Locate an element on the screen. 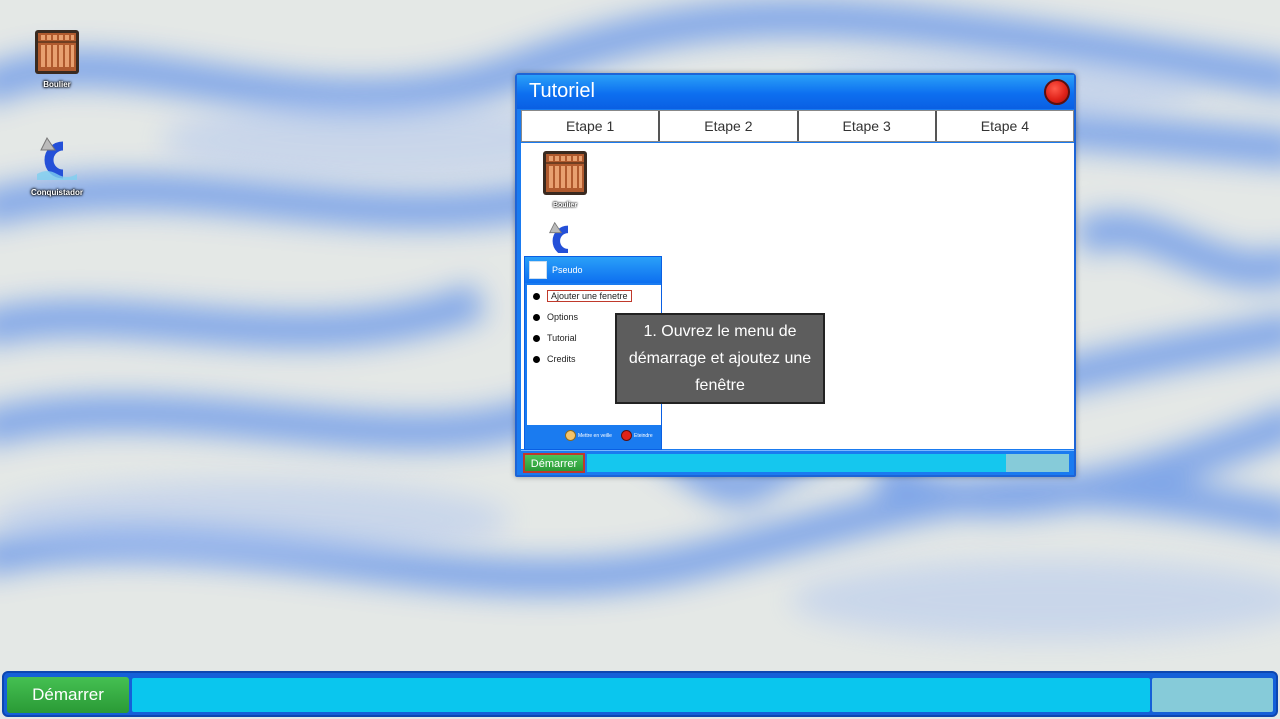 Image resolution: width=1280 pixels, height=719 pixels. taskbar-window-area is located at coordinates (641, 695).